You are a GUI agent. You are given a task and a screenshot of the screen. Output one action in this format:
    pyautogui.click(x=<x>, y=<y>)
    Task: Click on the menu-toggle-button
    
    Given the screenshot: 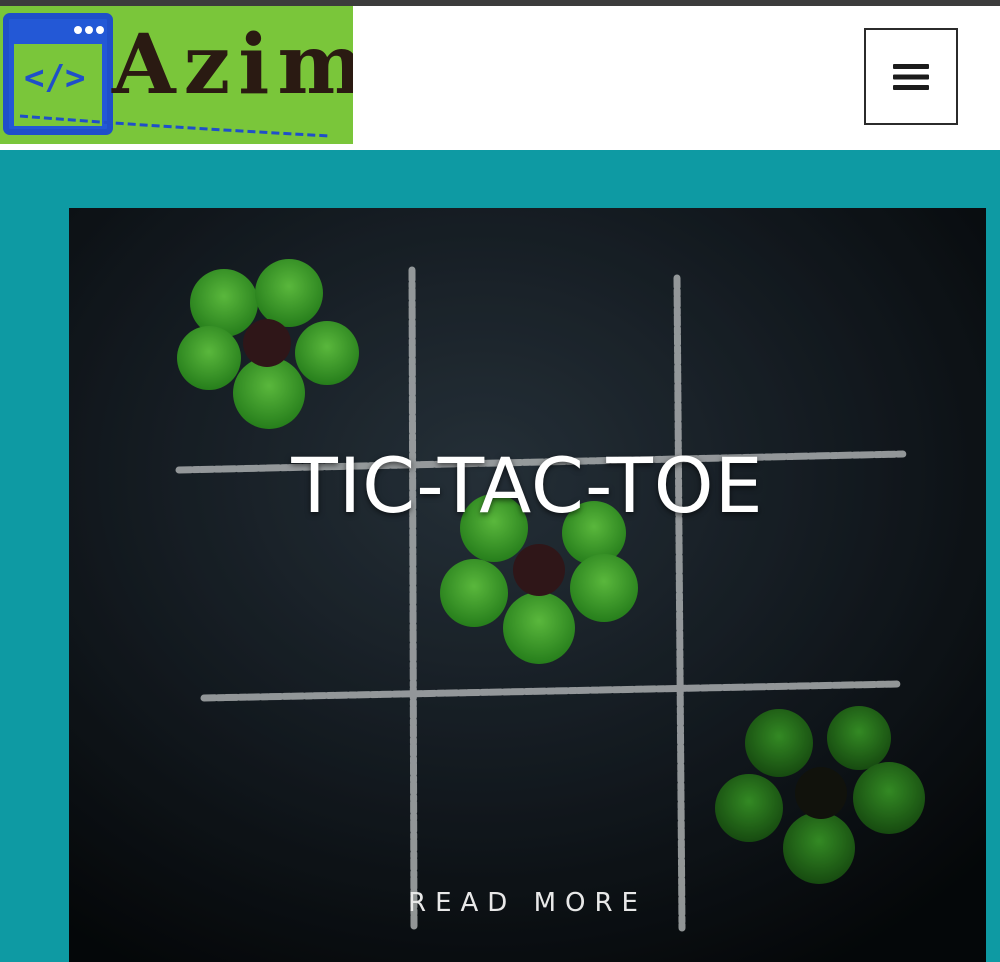 What is the action you would take?
    pyautogui.click(x=911, y=76)
    